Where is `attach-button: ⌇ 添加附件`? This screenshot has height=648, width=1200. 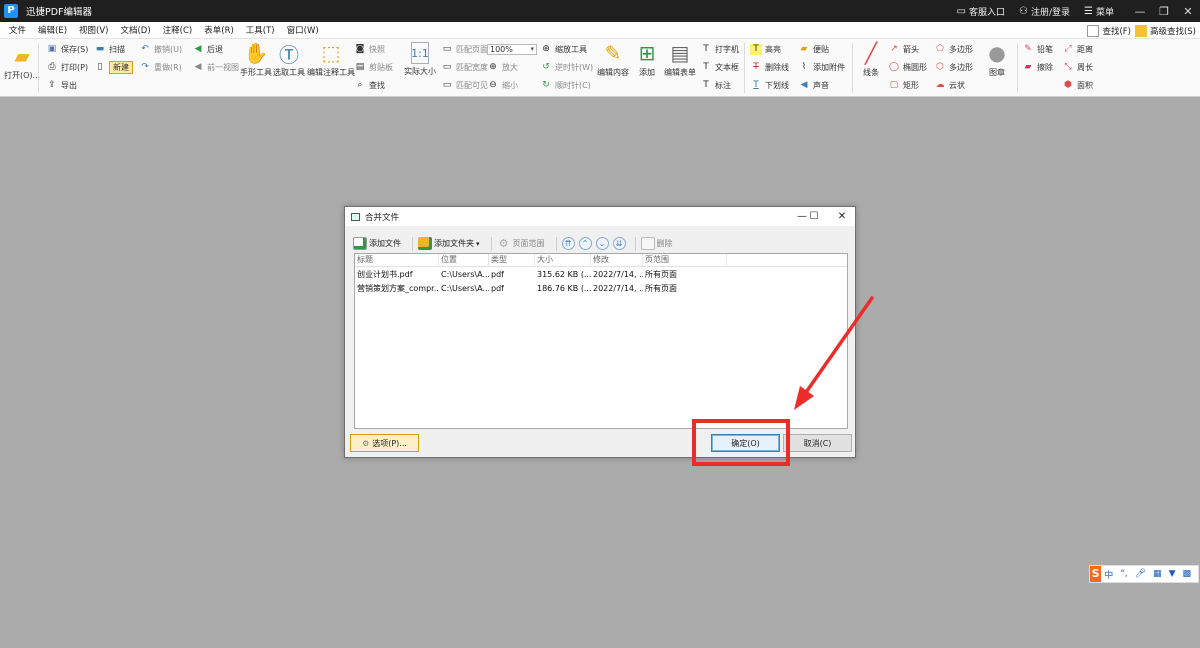 attach-button: ⌇ 添加附件 is located at coordinates (821, 67).